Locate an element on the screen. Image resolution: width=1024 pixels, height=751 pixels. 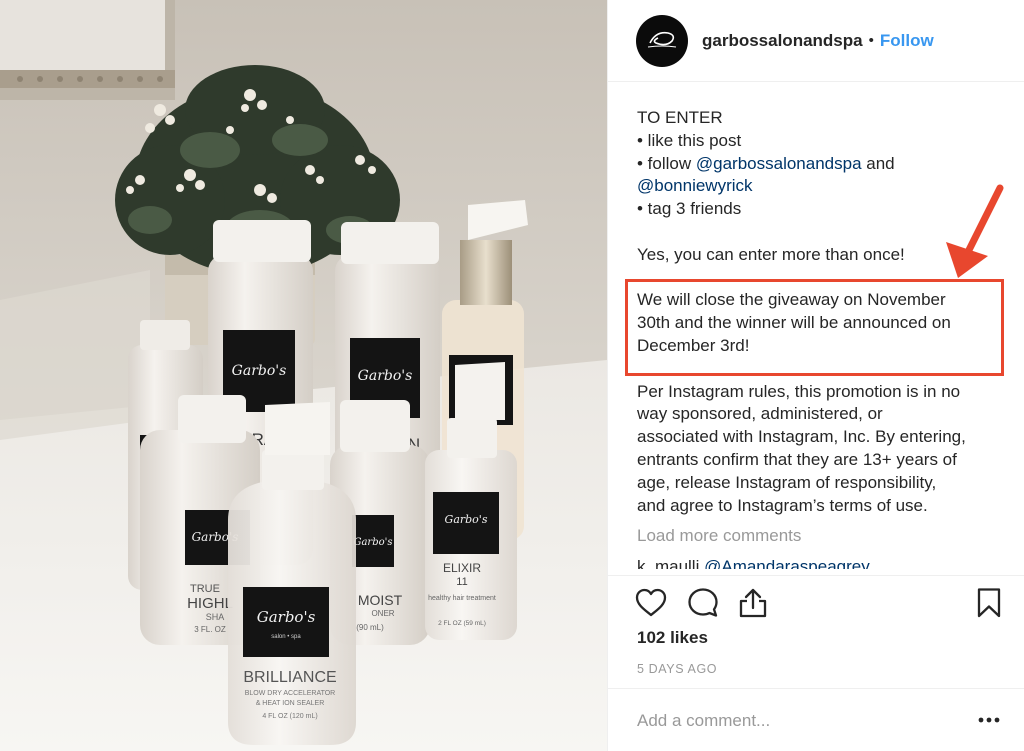
moist-label-text: MOIST is located at coordinates (380, 600).